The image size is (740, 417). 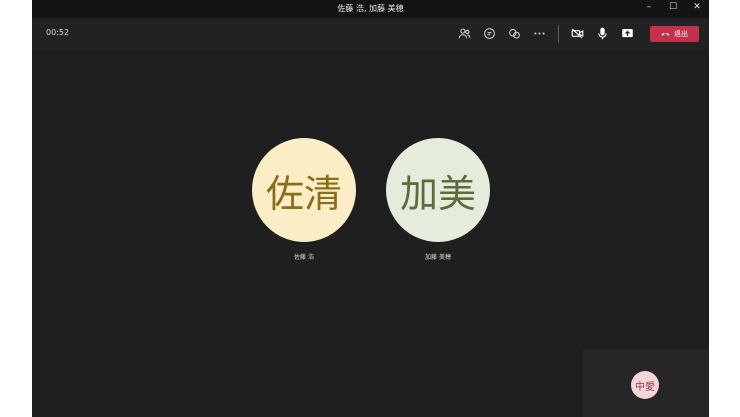 I want to click on leave-label: 退出, so click(x=681, y=33).